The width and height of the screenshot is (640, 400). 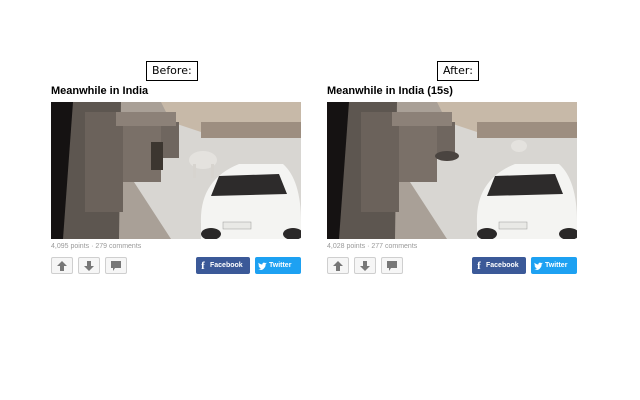 What do you see at coordinates (390, 91) in the screenshot?
I see `post-title: Meanwhile in India (15s)` at bounding box center [390, 91].